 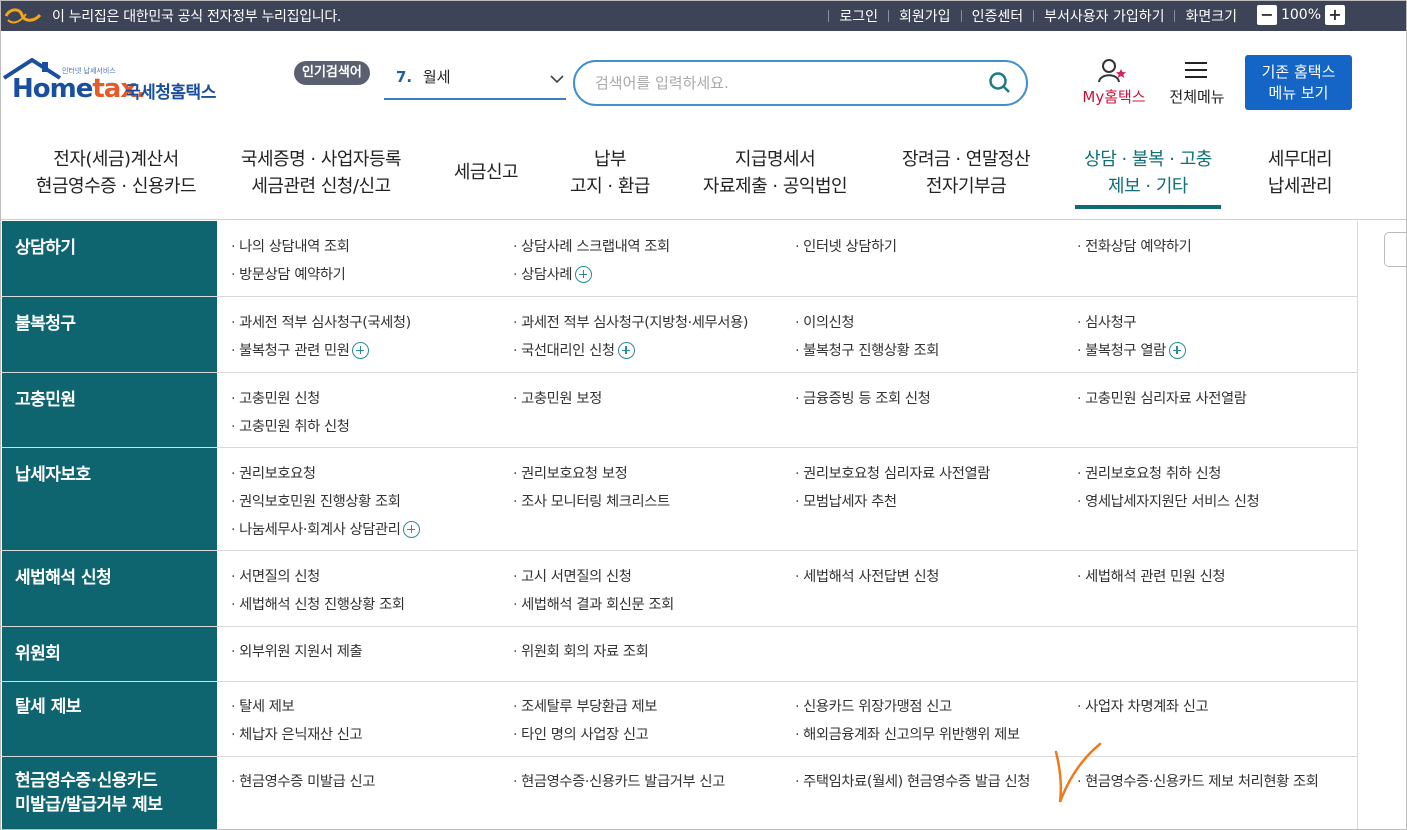 I want to click on menu-link: 권리보호요청 보정, so click(x=570, y=472).